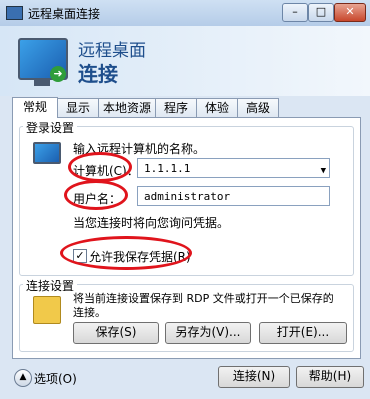  I want to click on tab-programs: 程序, so click(176, 107).